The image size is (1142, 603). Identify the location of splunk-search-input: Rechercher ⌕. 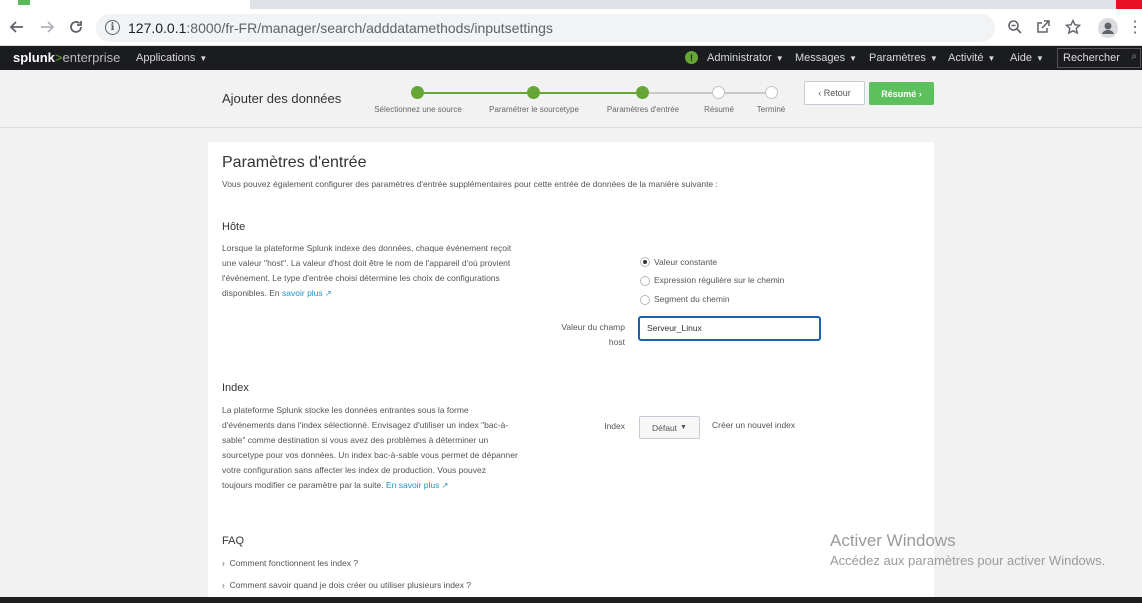
(1099, 58).